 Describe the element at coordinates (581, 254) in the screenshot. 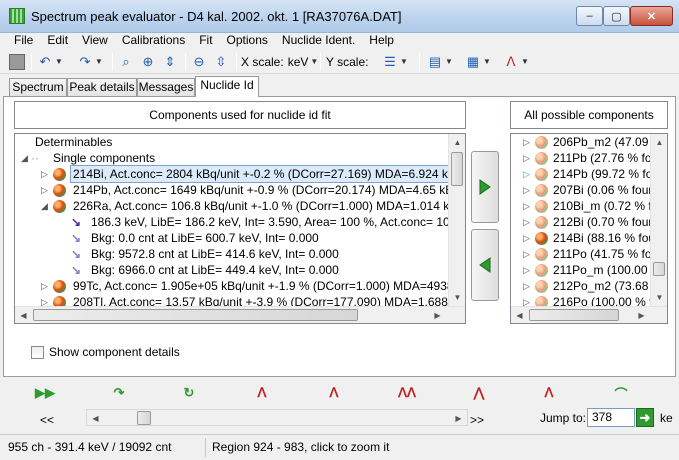

I see `list-item: ▷ 211Po (41.75 % fo` at that location.